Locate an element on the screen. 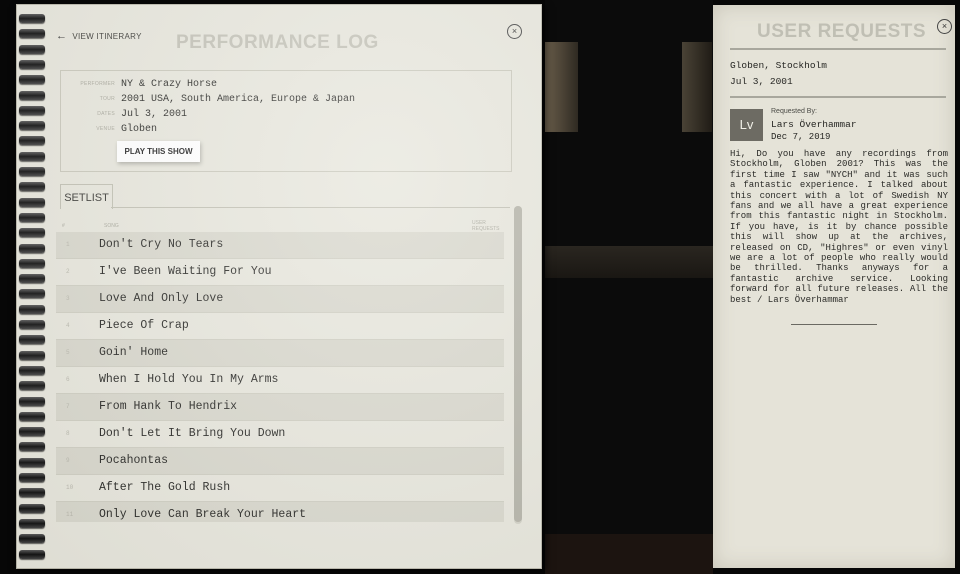 The width and height of the screenshot is (960, 574). tour-value: 2001 USA, South America, Europe & Japan is located at coordinates (238, 99).